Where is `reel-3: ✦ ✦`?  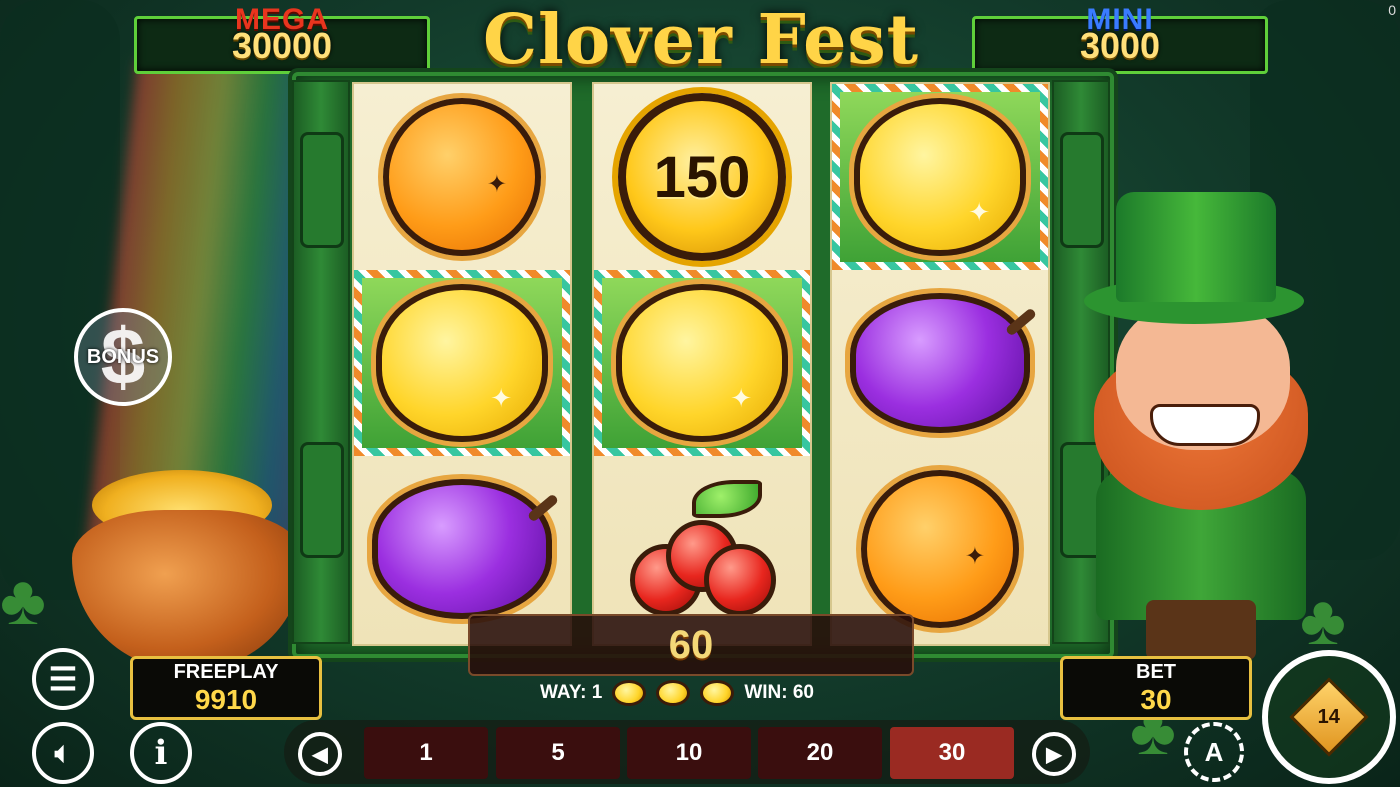 reel-3: ✦ ✦ is located at coordinates (940, 364).